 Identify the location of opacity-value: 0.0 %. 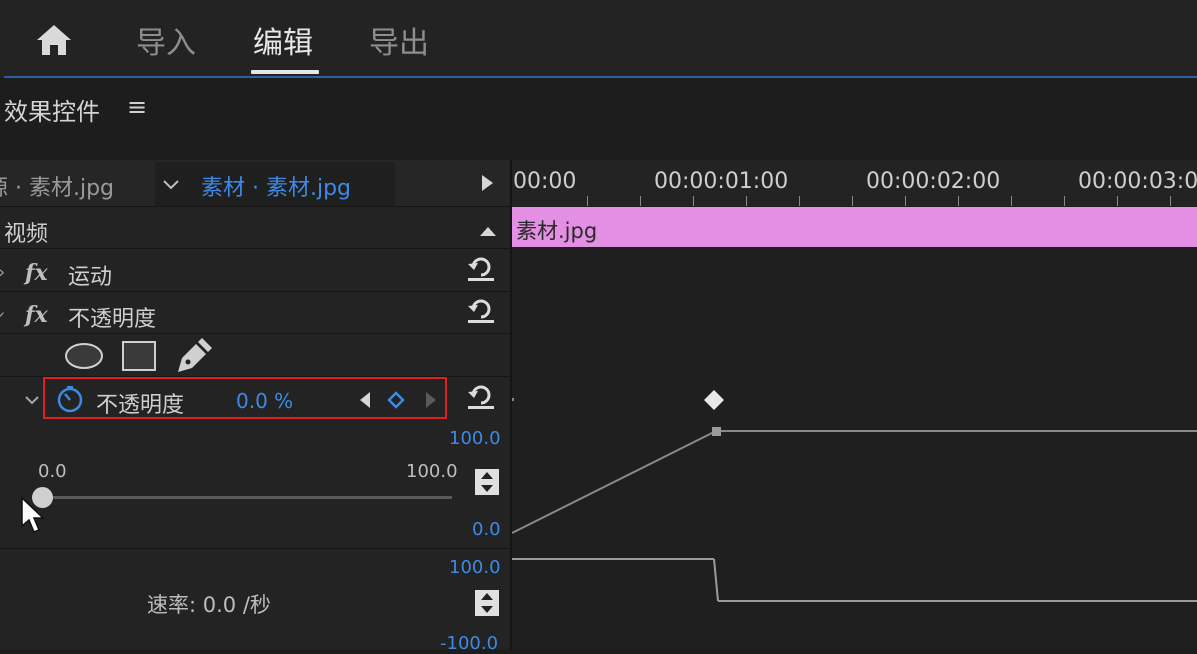
(264, 401).